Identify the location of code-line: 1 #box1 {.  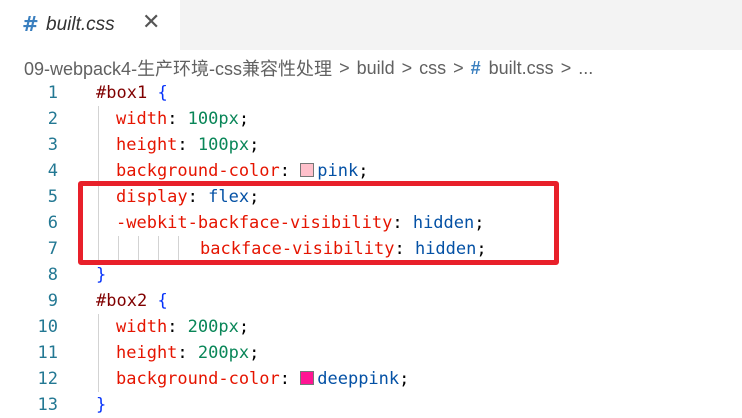
(371, 93).